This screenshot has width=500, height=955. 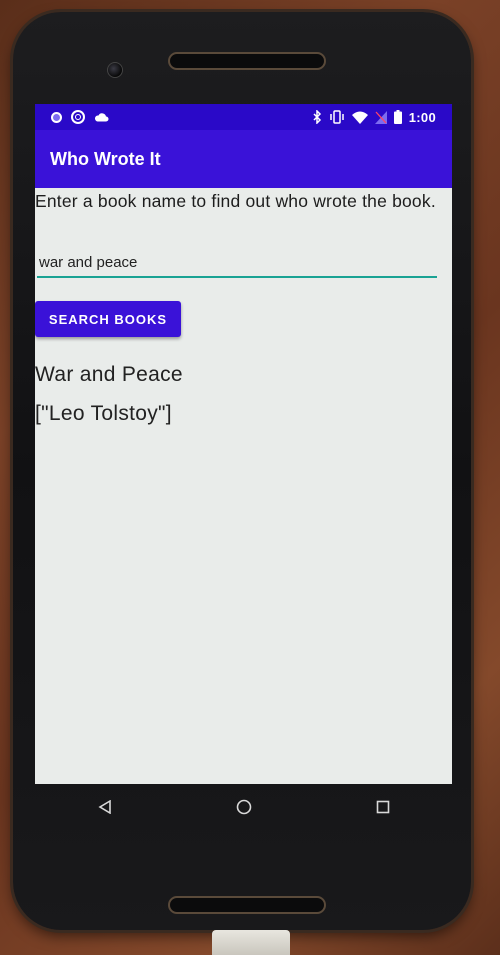 What do you see at coordinates (103, 413) in the screenshot?
I see `result-author: ["Leo Tolstoy"]` at bounding box center [103, 413].